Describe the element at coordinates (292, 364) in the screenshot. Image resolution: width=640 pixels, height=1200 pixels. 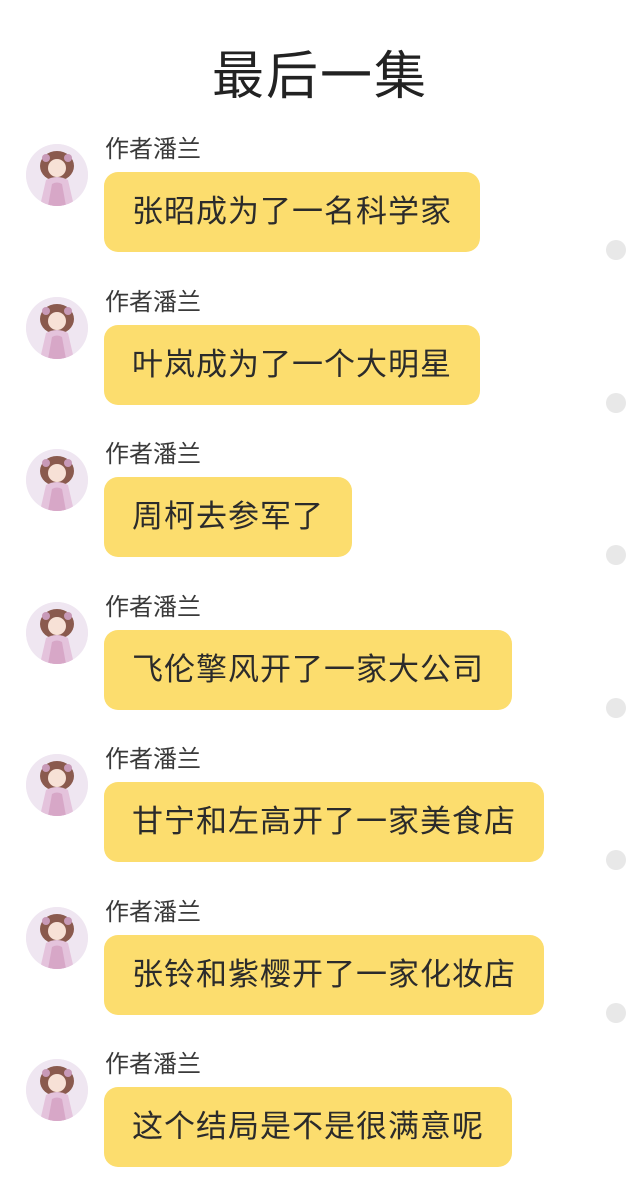
I see `message-bubble: 叶岚成为了一个大明星` at that location.